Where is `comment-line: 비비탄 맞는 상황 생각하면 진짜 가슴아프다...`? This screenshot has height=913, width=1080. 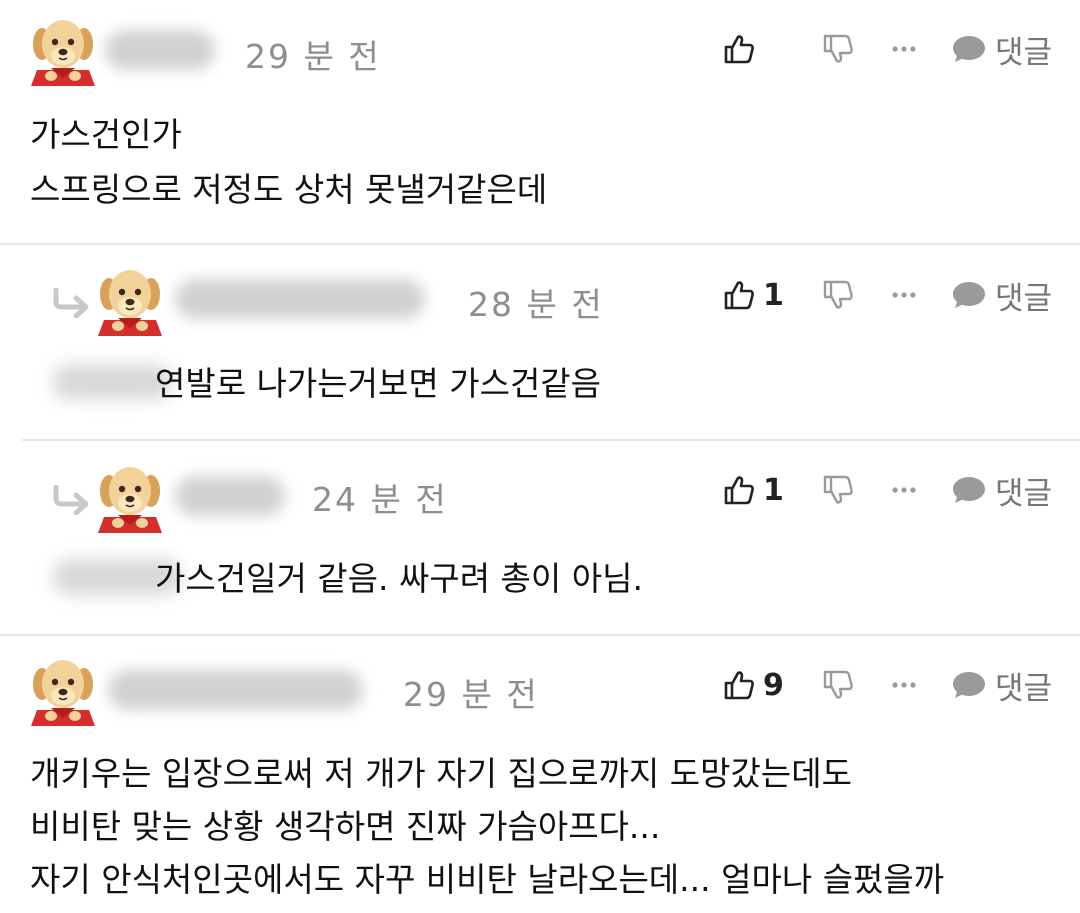 comment-line: 비비탄 맞는 상황 생각하면 진짜 가슴아프다... is located at coordinates (345, 826).